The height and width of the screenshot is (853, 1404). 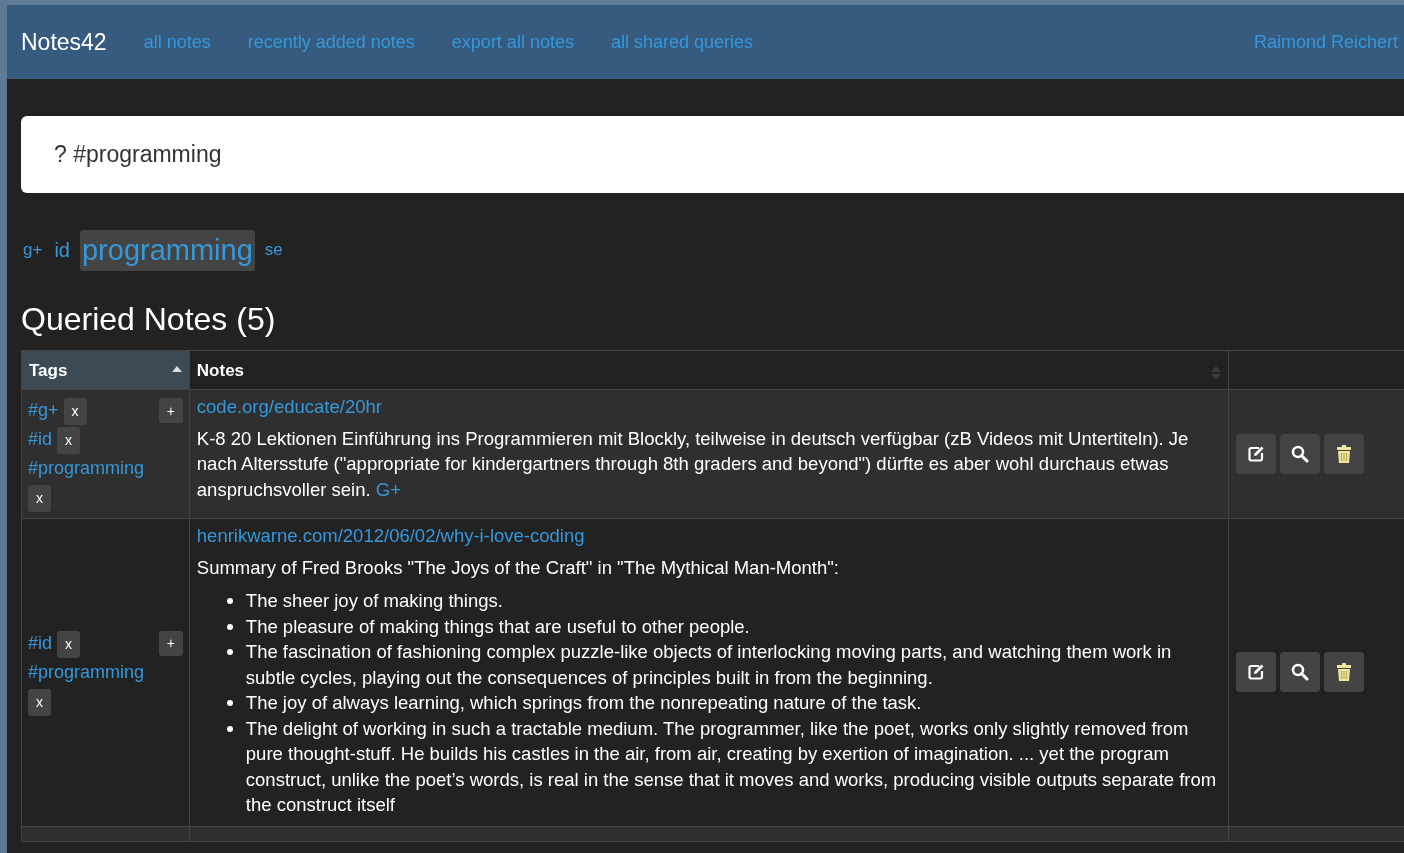 I want to click on list-item: The delight of working in such a tractable medium. The programmer, like the poet, works only slightly removed from pure thought-stuff. He builds his castles in the air, from air, creating by exertion of imagination. ... yet the program construct, unlike the poet’s words, is real in the sense that it moves and works, producing visible outputs separate from the construct itself, so click(x=731, y=766).